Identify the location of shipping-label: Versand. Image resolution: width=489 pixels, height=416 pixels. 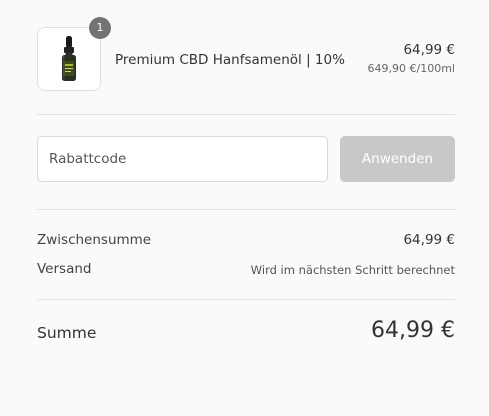
(64, 269).